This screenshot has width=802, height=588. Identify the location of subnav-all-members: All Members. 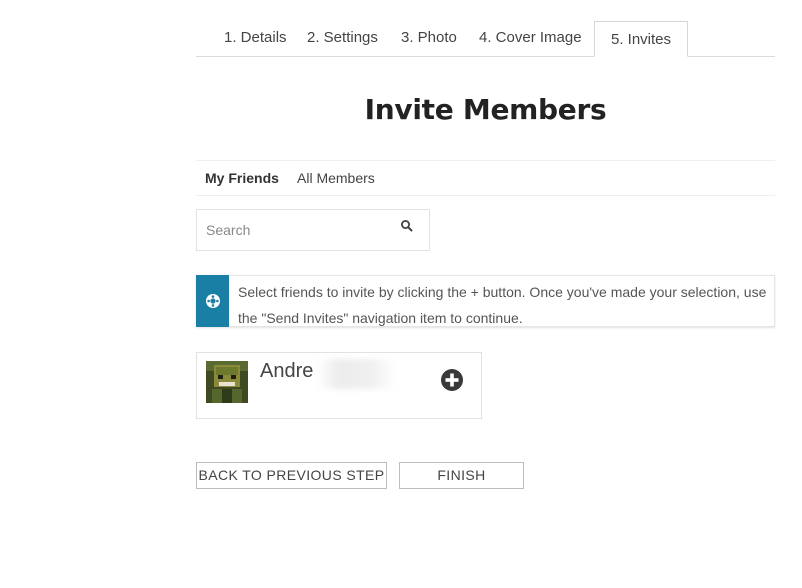
(336, 178).